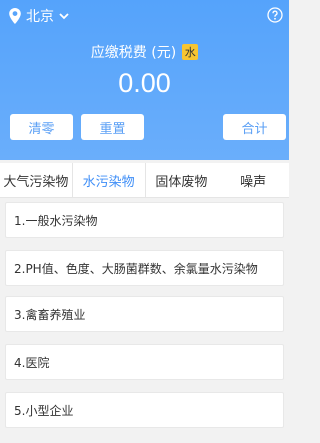 The width and height of the screenshot is (320, 443). I want to click on tab-solid-waste: 固体废物, so click(182, 180).